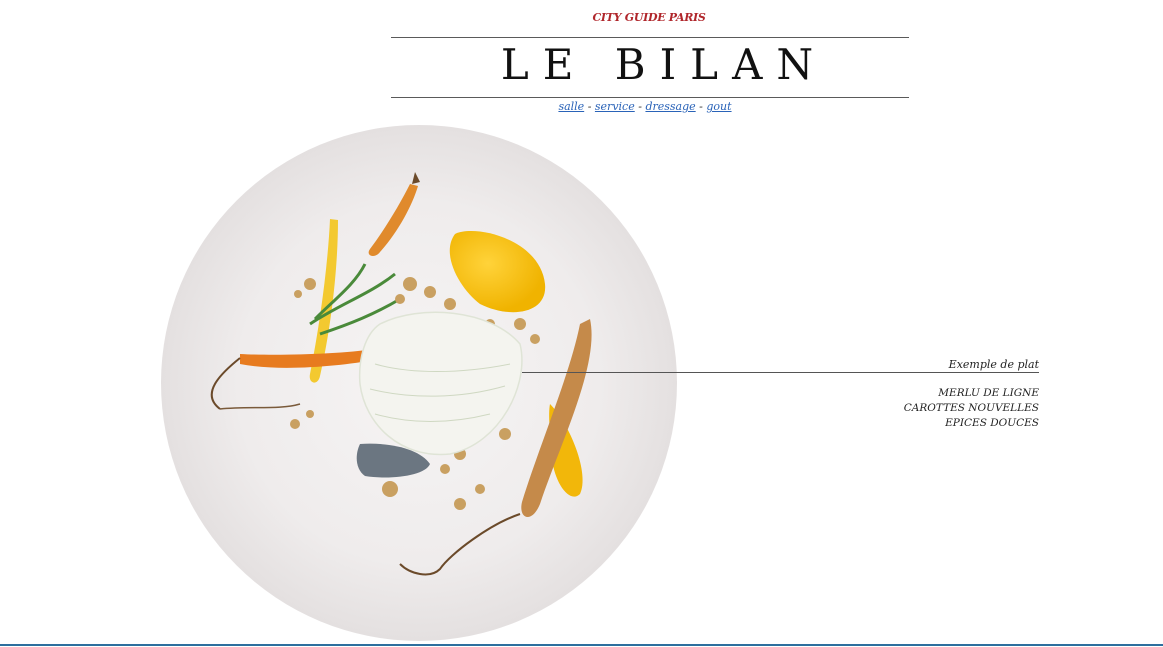  What do you see at coordinates (571, 106) in the screenshot?
I see `nav-link-salle: salle` at bounding box center [571, 106].